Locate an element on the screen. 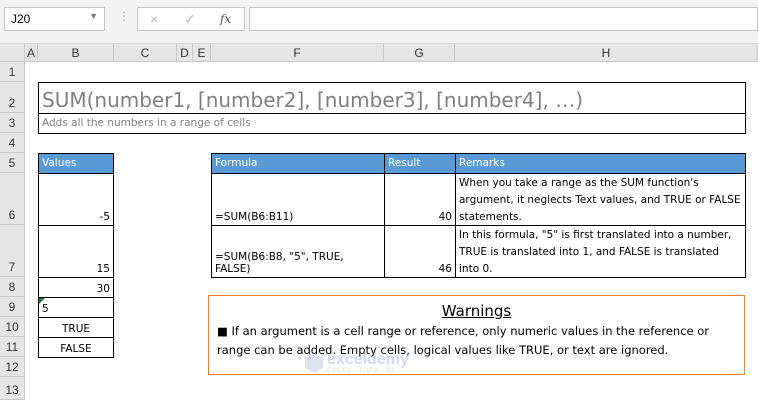  row-header: 12 is located at coordinates (12, 367).